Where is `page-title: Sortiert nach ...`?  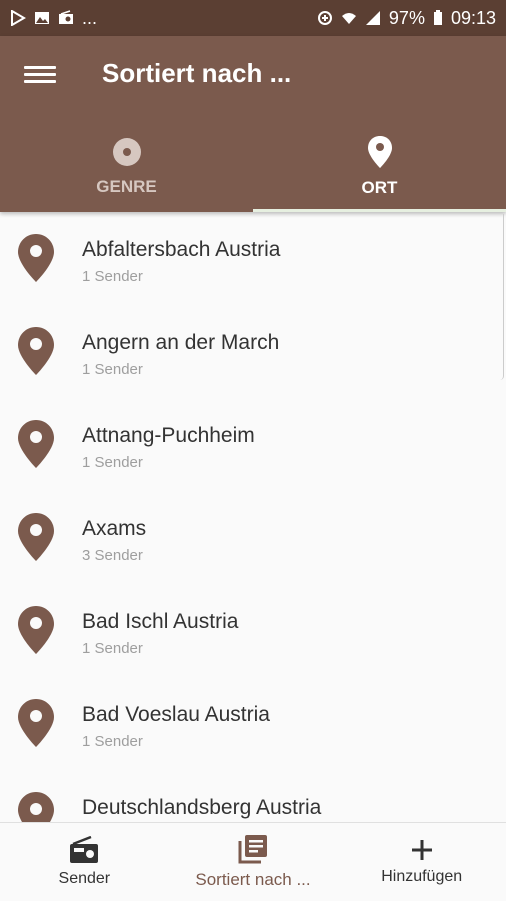
page-title: Sortiert nach ... is located at coordinates (197, 73).